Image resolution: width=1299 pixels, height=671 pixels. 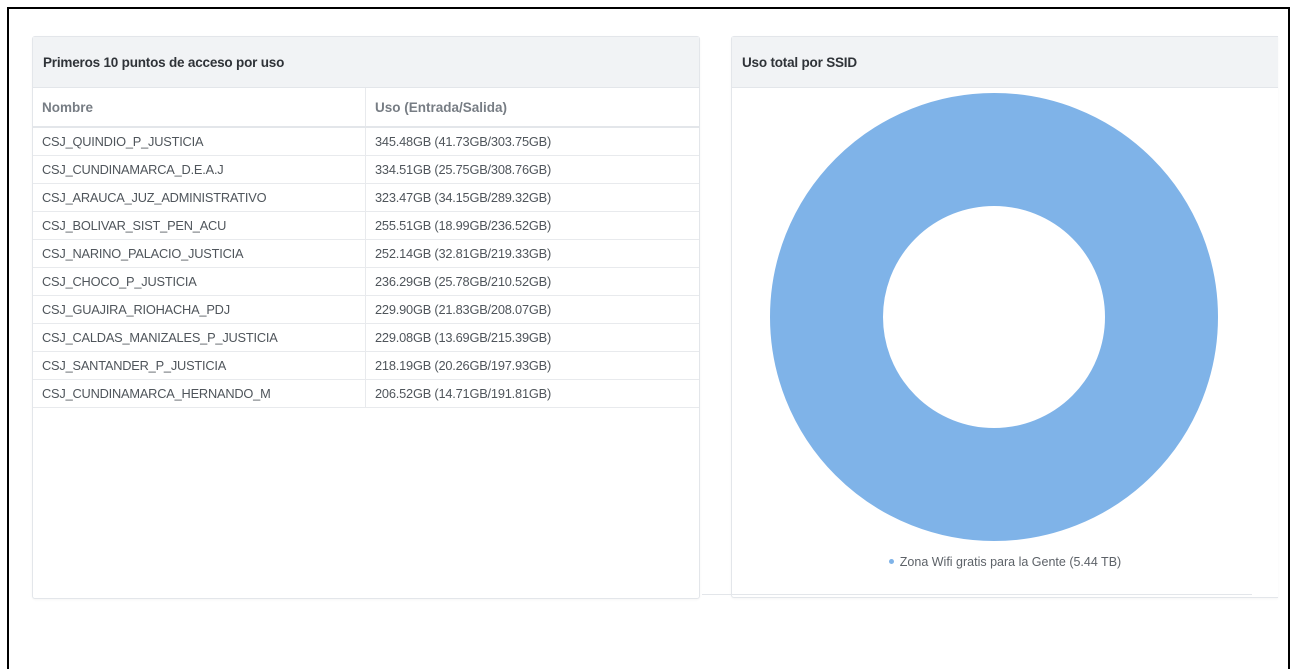 What do you see at coordinates (1005, 62) in the screenshot?
I see `panel-title: Uso total por SSID` at bounding box center [1005, 62].